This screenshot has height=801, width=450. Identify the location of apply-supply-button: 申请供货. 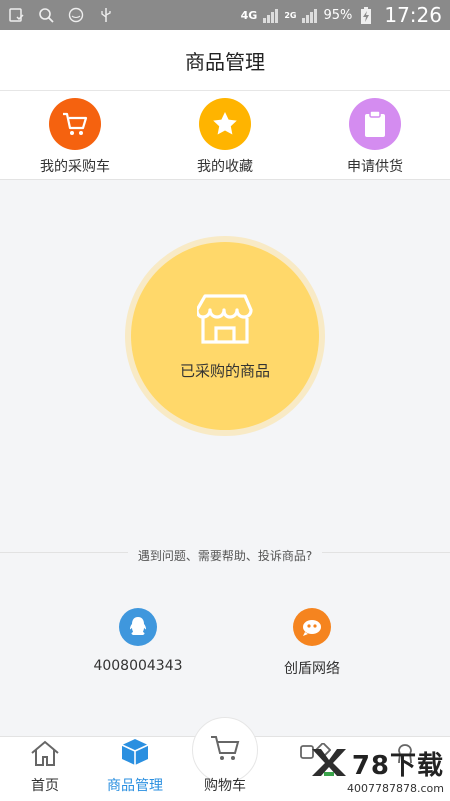
(375, 135).